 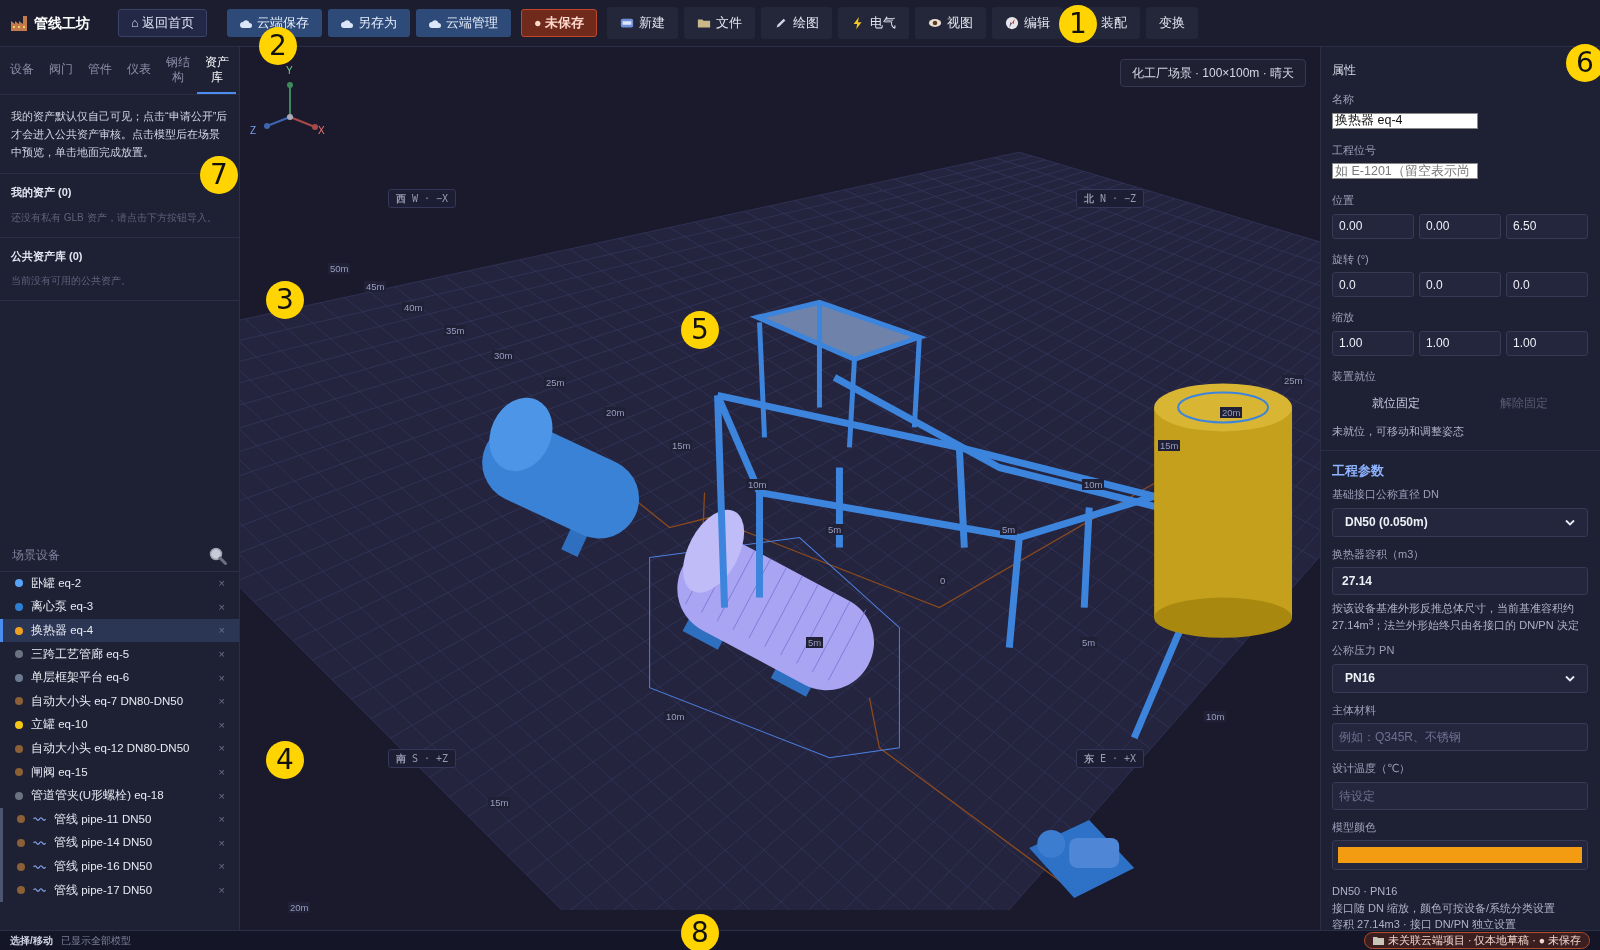 What do you see at coordinates (1424, 925) in the screenshot?
I see `summary-text: 容积 27.14m3 · 接口 DN/PN 独立设置` at bounding box center [1424, 925].